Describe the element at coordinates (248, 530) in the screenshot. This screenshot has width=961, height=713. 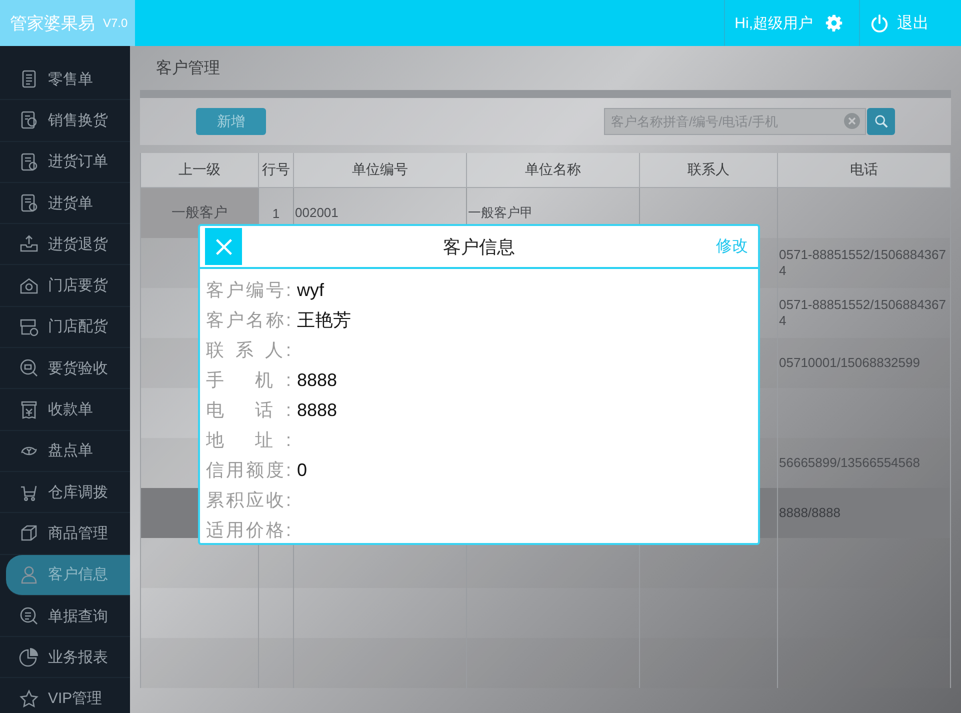
I see `field-label: 适用价格:` at that location.